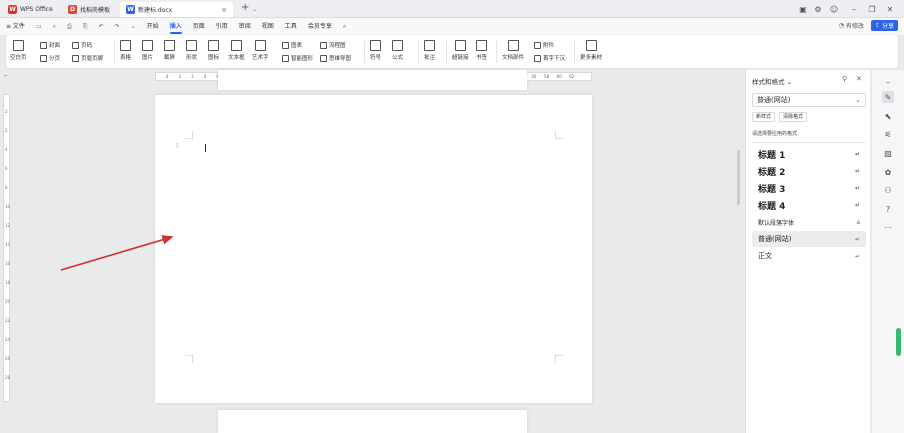 Image resolution: width=904 pixels, height=433 pixels. Describe the element at coordinates (884, 25) in the screenshot. I see `share-button: ⇪ 分享` at that location.